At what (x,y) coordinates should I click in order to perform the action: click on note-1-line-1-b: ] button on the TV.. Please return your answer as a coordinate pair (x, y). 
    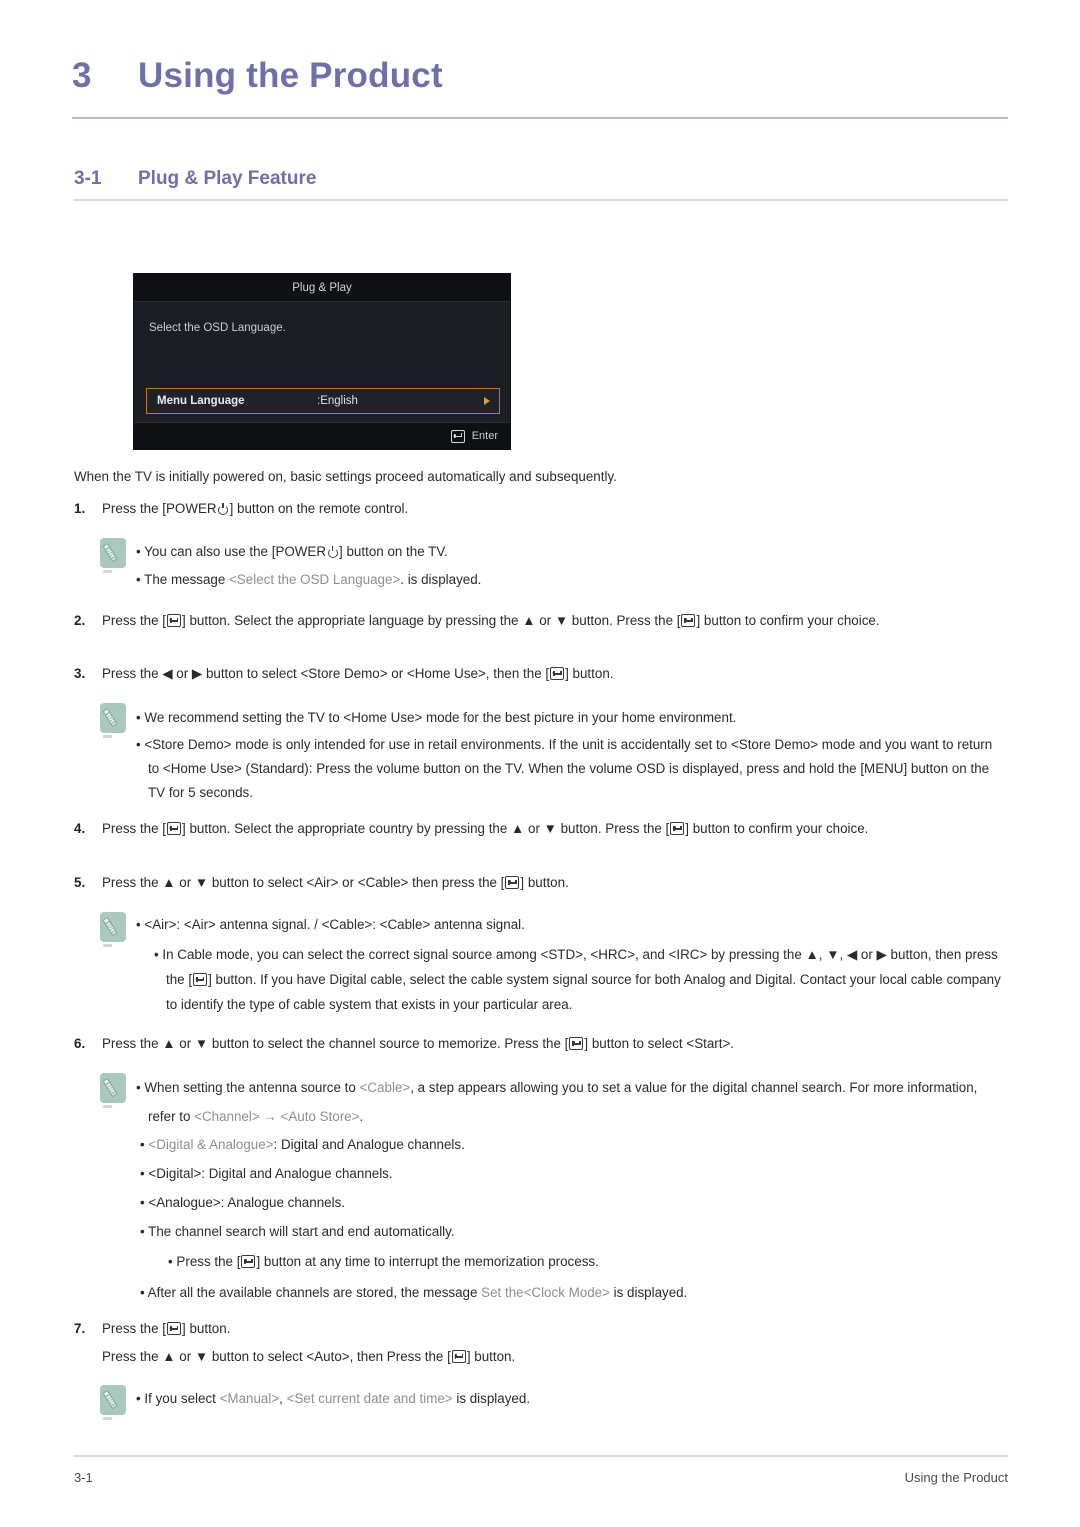
    Looking at the image, I should click on (393, 551).